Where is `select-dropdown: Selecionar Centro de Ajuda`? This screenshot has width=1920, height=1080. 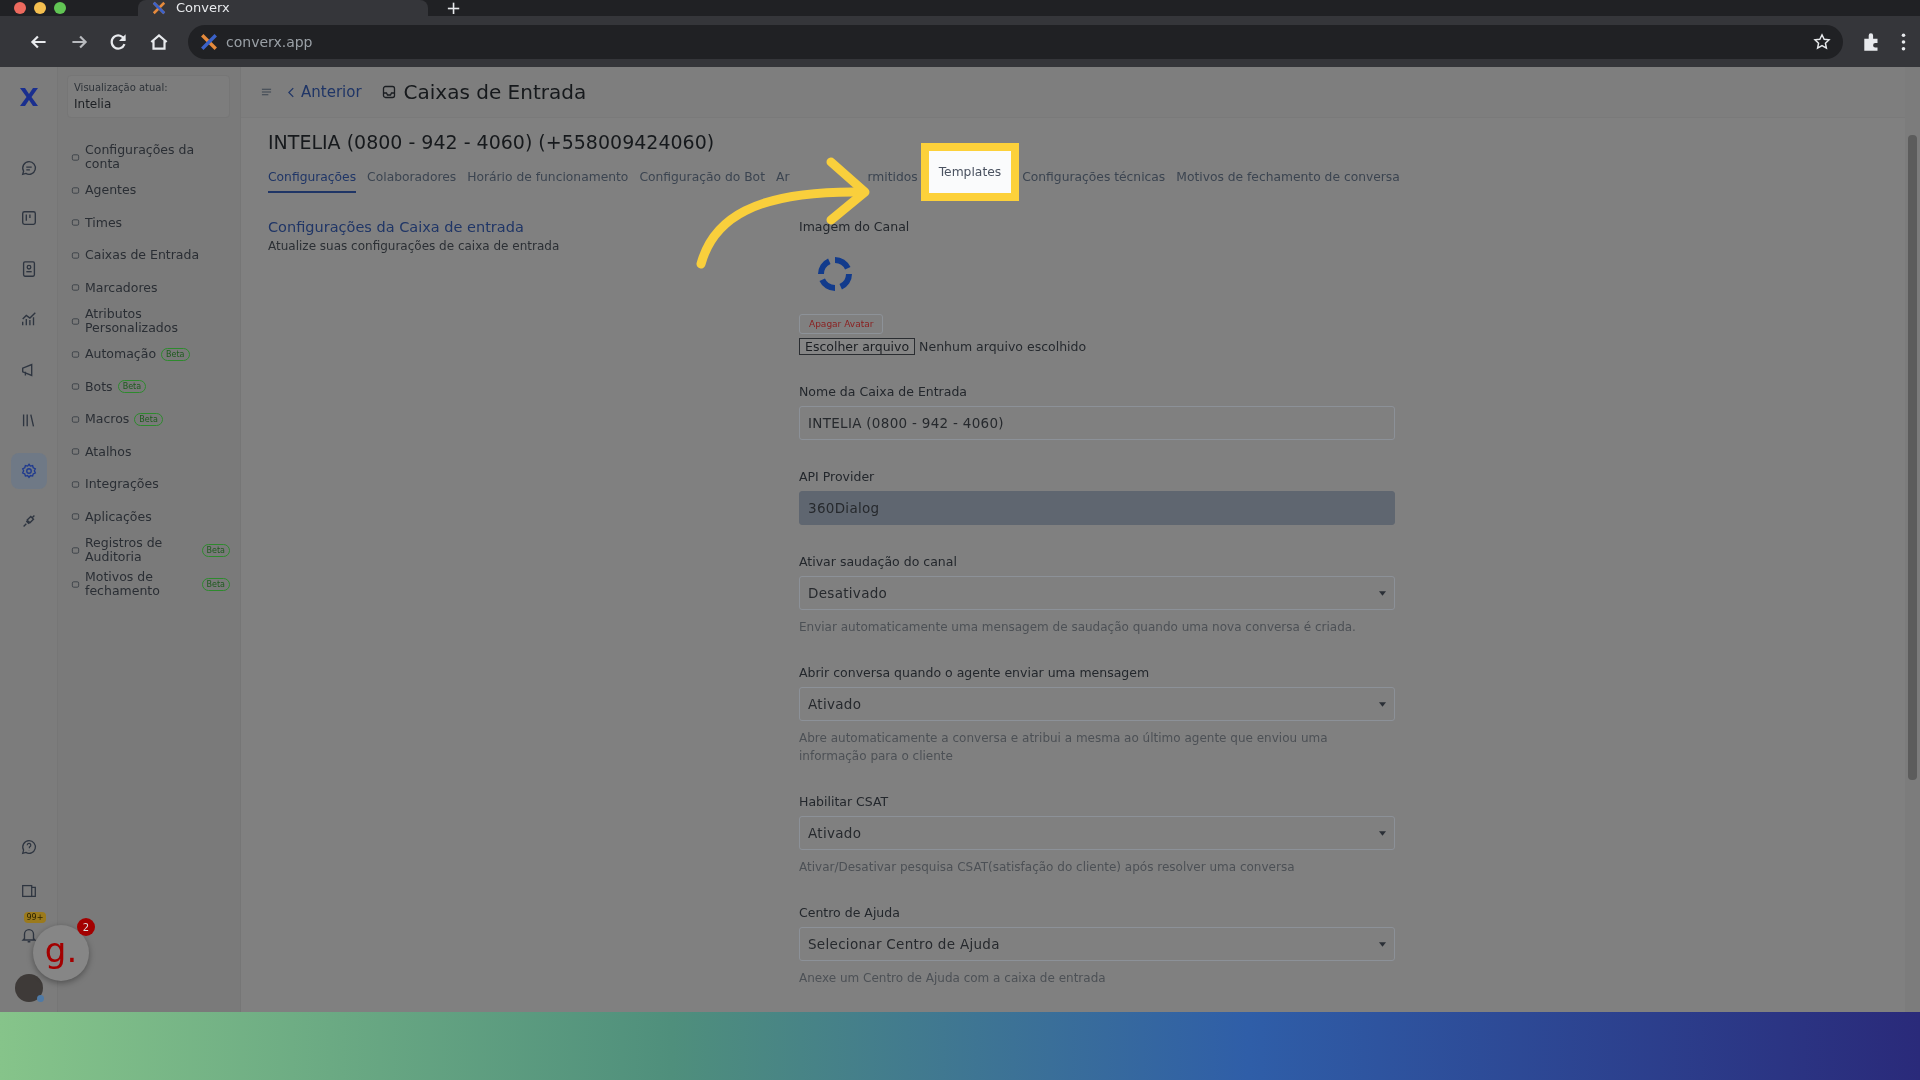 select-dropdown: Selecionar Centro de Ajuda is located at coordinates (1097, 944).